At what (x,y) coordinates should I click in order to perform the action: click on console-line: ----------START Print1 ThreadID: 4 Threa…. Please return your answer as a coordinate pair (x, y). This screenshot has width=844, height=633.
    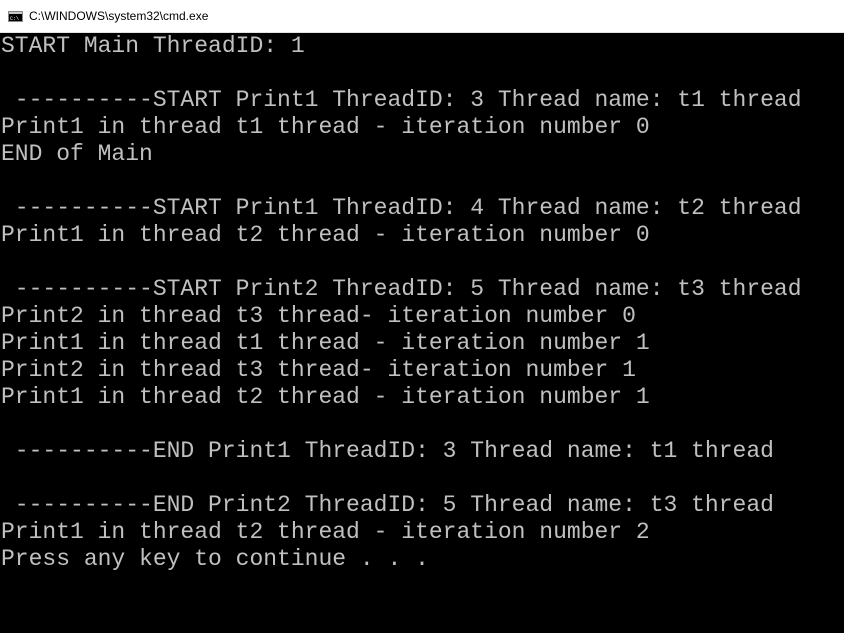
    Looking at the image, I should click on (401, 208).